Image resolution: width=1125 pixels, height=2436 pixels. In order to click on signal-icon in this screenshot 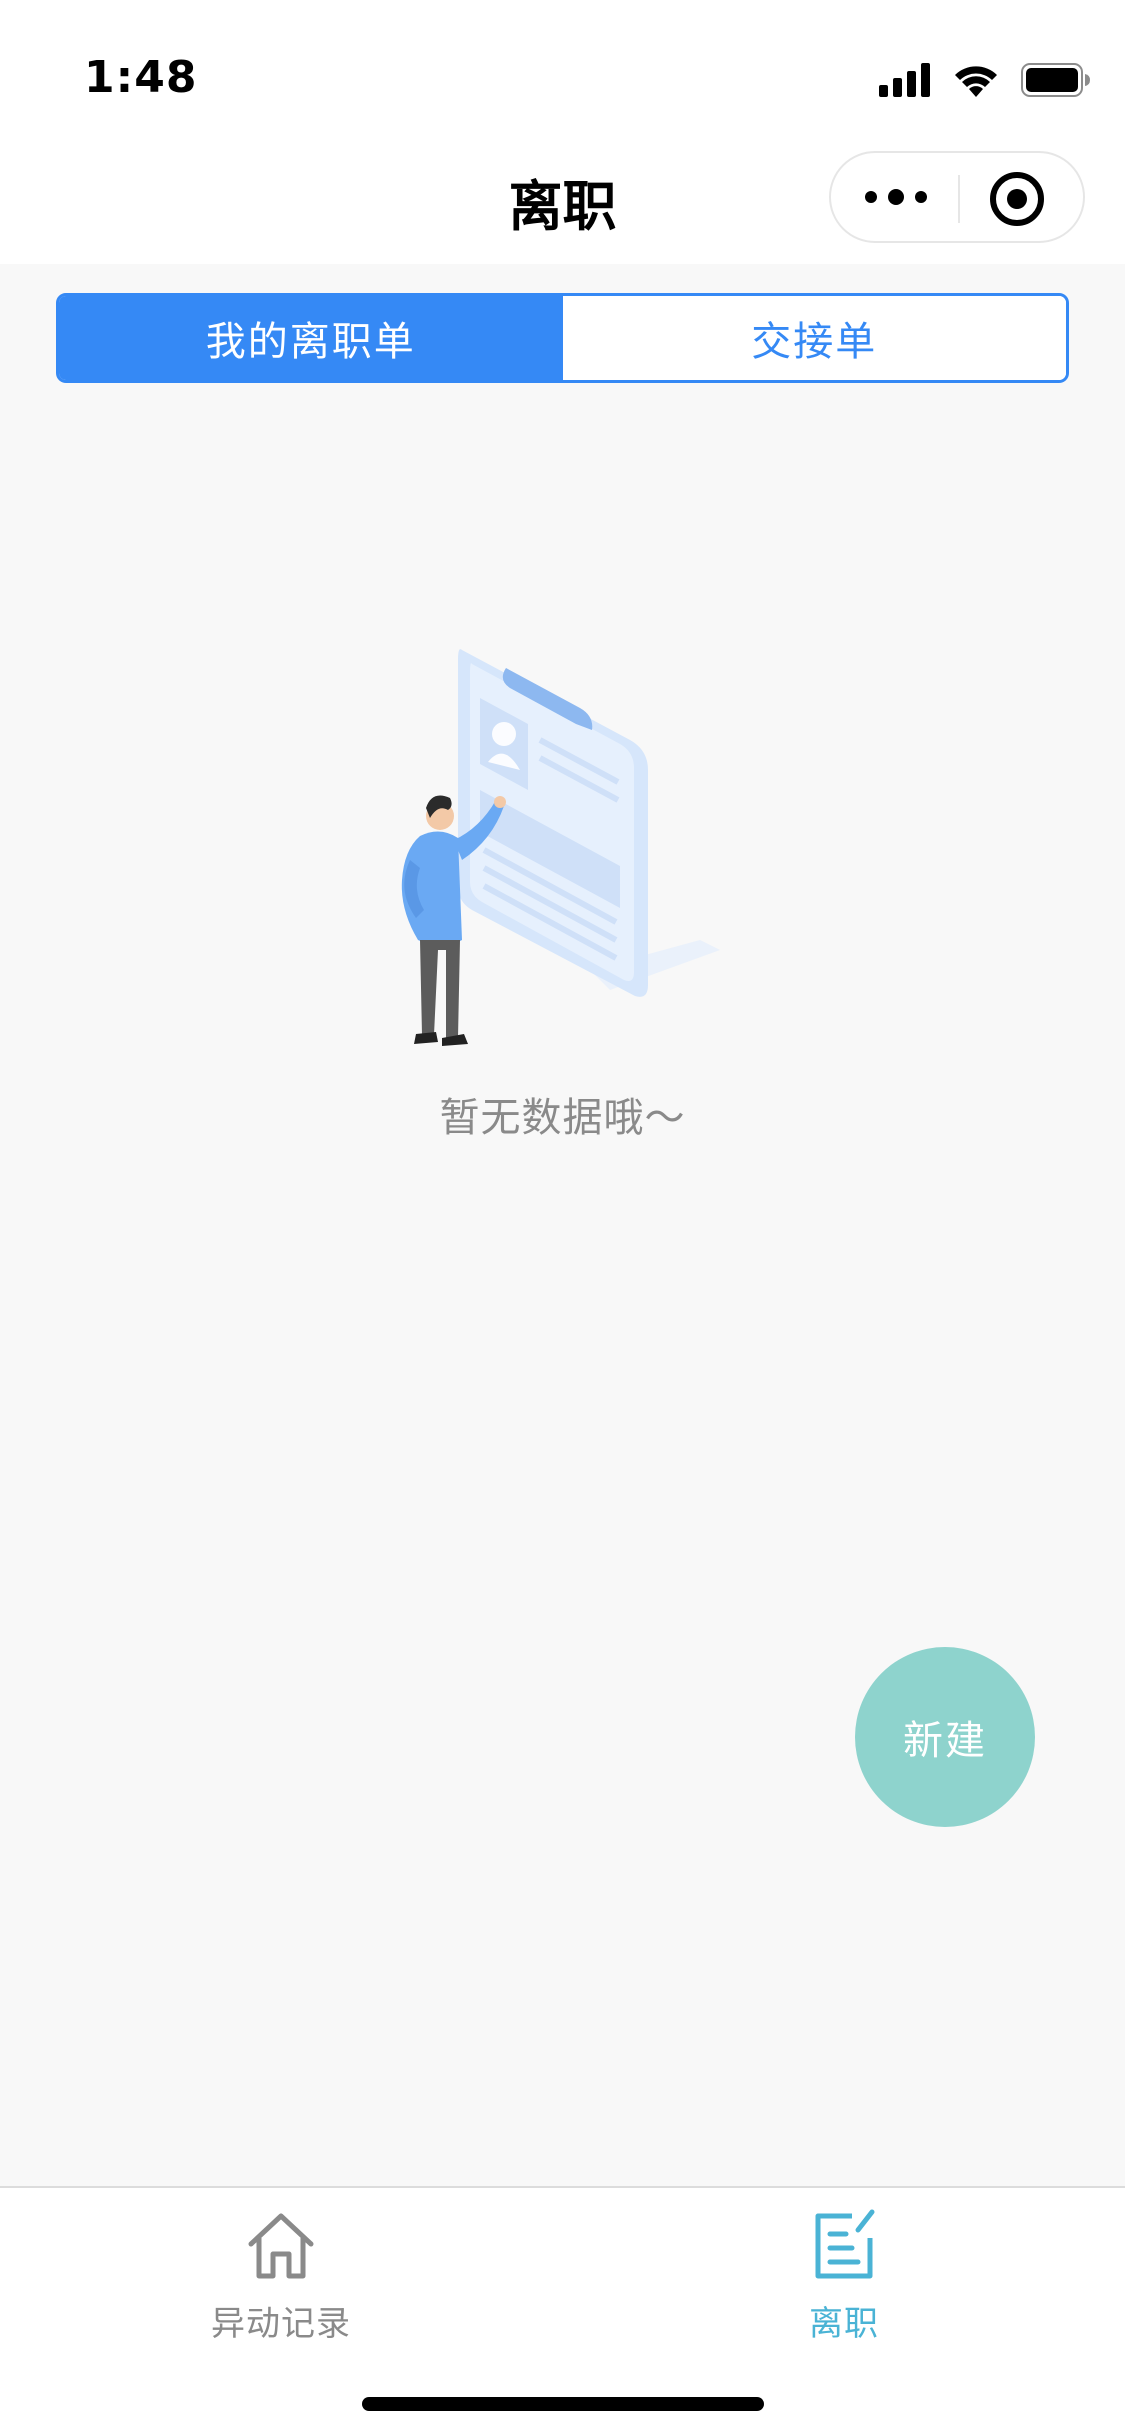, I will do `click(904, 80)`.